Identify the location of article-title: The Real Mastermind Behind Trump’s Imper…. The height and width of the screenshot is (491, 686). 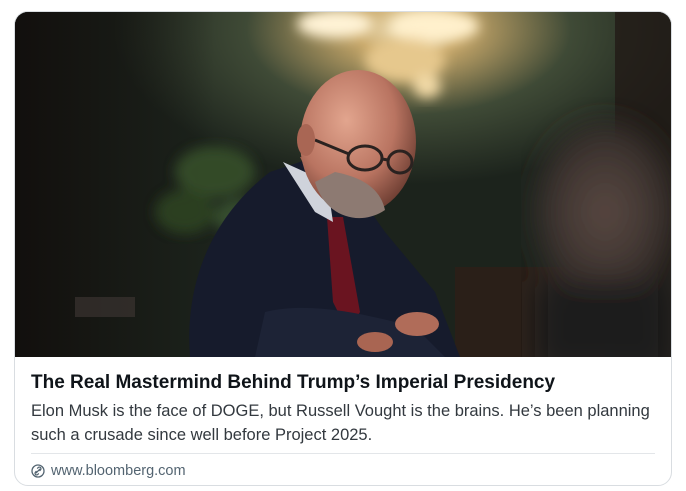
(343, 383).